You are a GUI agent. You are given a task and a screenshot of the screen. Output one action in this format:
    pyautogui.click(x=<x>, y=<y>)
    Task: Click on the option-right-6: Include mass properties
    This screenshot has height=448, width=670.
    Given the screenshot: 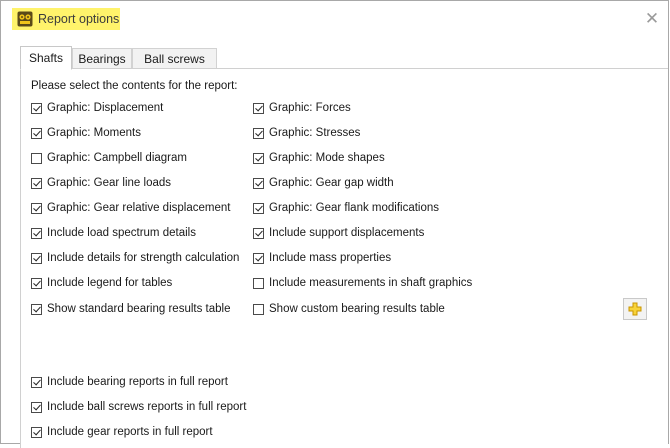 What is the action you would take?
    pyautogui.click(x=322, y=258)
    